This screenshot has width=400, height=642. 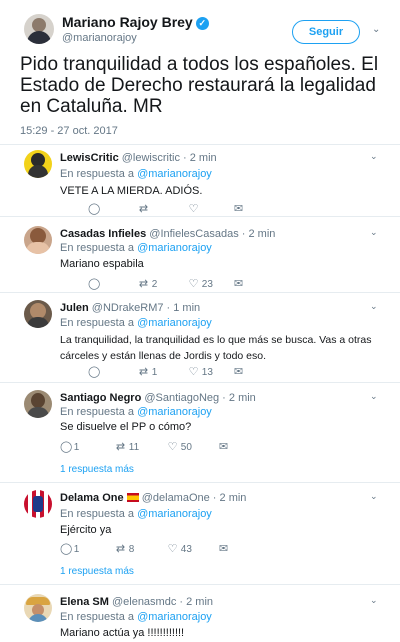 I want to click on reply-author-name: Santiago Negro, so click(x=100, y=398).